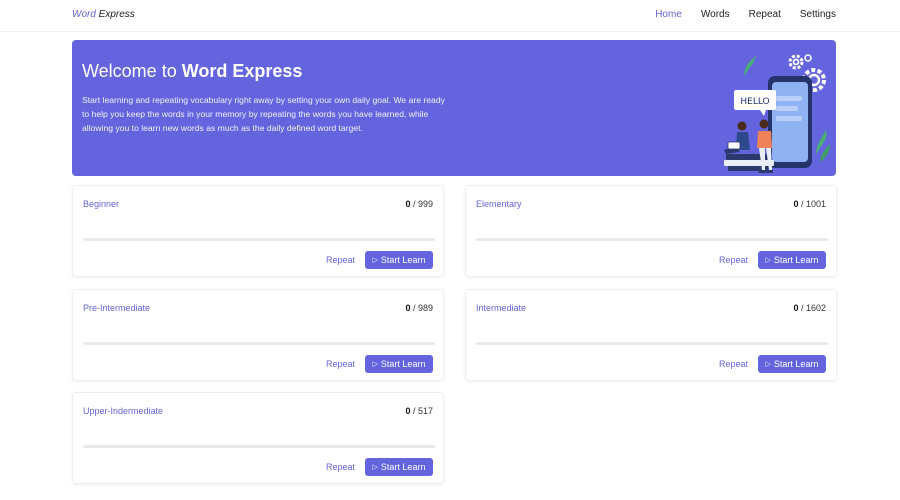 The image size is (900, 500). What do you see at coordinates (115, 14) in the screenshot?
I see `brand-rest: Express` at bounding box center [115, 14].